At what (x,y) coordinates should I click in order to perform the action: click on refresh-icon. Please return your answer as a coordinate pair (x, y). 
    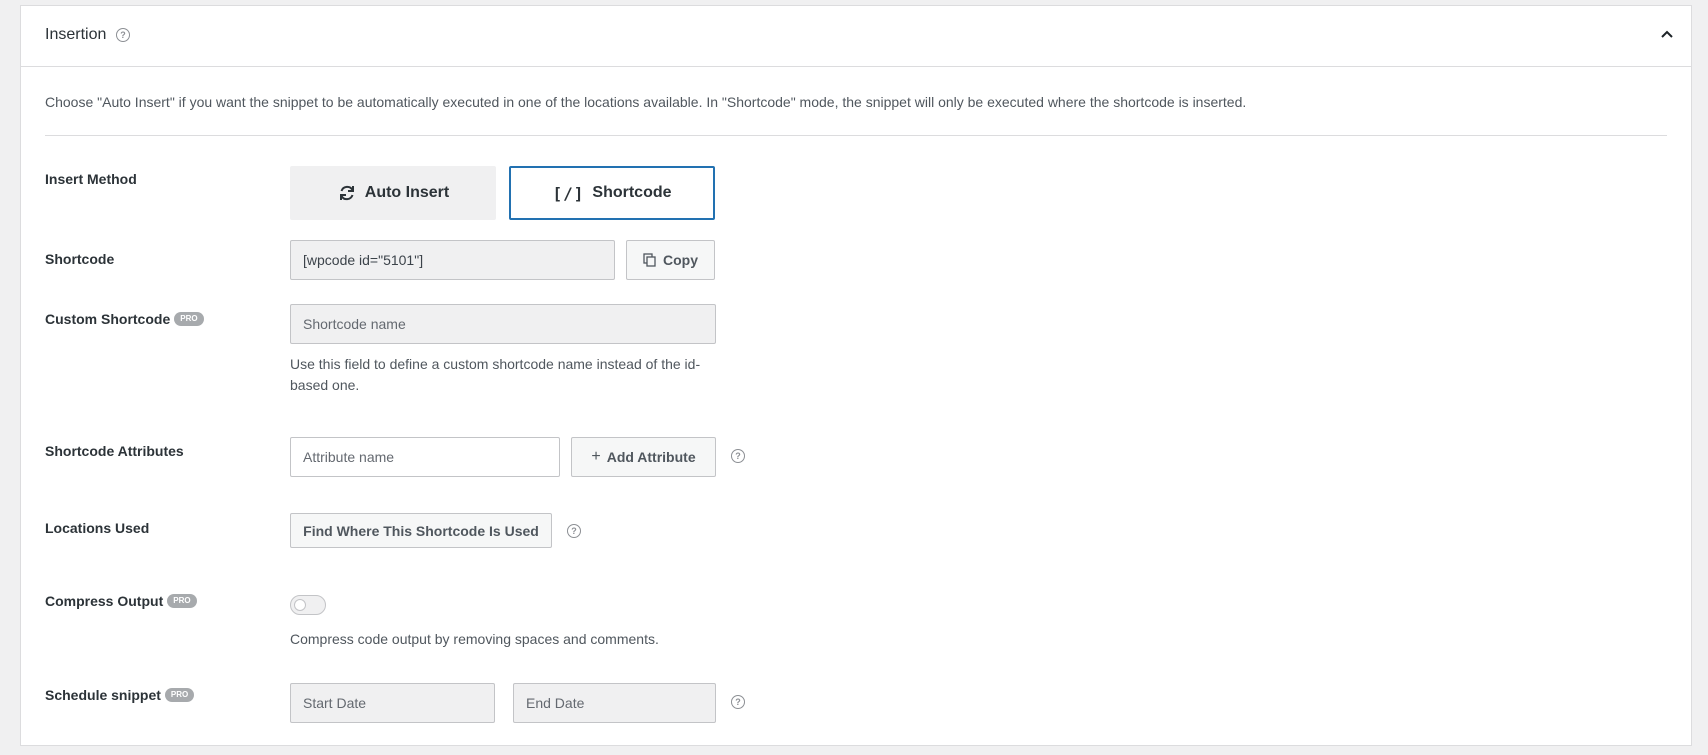
    Looking at the image, I should click on (346, 193).